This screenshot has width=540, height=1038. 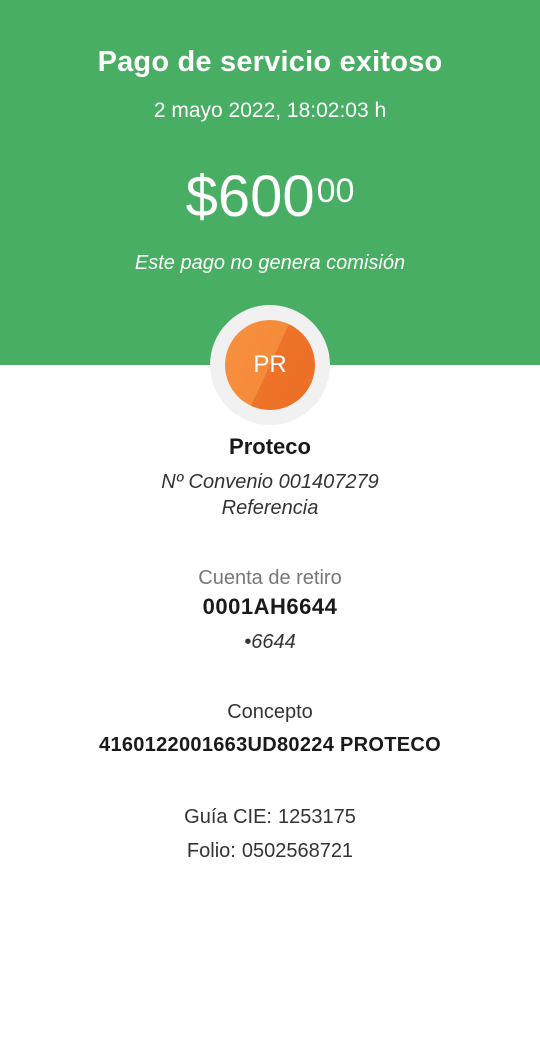 What do you see at coordinates (228, 817) in the screenshot?
I see `guia-cie-label: Guía CIE:` at bounding box center [228, 817].